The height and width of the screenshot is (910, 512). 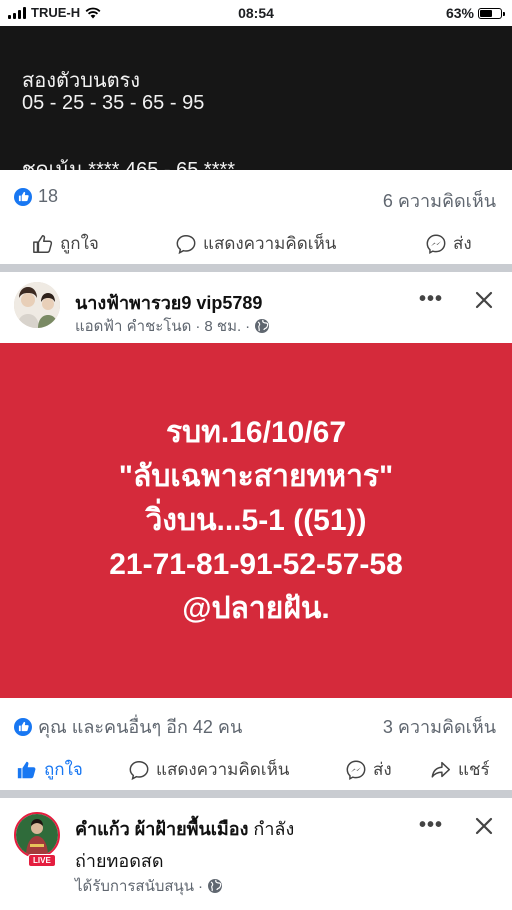 What do you see at coordinates (161, 829) in the screenshot?
I see `page-name: คำแก้ว ผ้าฝ้ายพื้นเมือง` at bounding box center [161, 829].